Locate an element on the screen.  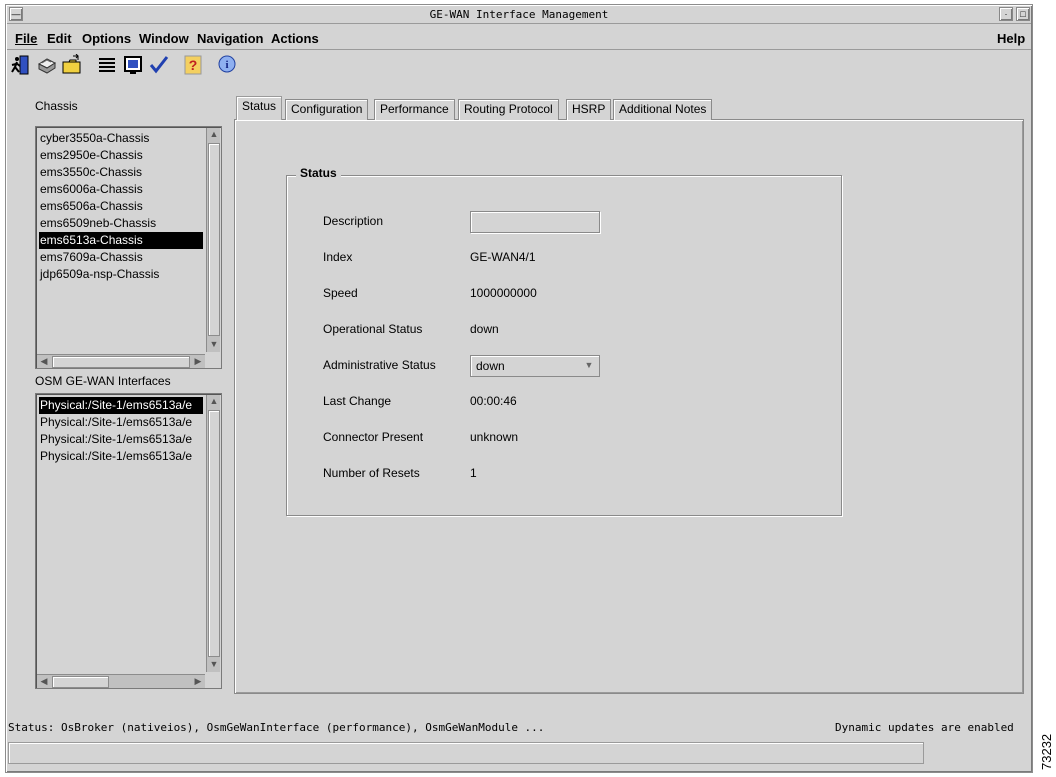
chassis-list-item: ems7609a-Chassis is located at coordinates (121, 257).